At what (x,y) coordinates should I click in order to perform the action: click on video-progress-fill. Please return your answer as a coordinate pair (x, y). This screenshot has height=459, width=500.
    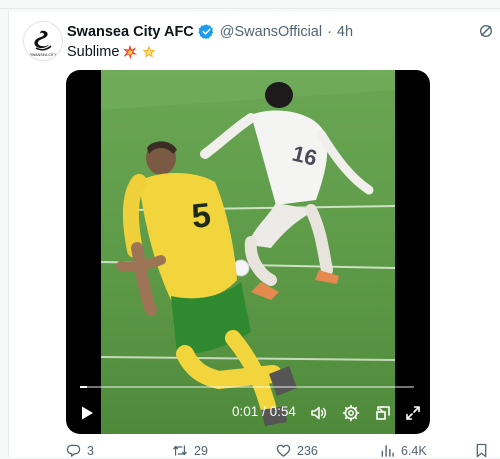
    Looking at the image, I should click on (83, 387).